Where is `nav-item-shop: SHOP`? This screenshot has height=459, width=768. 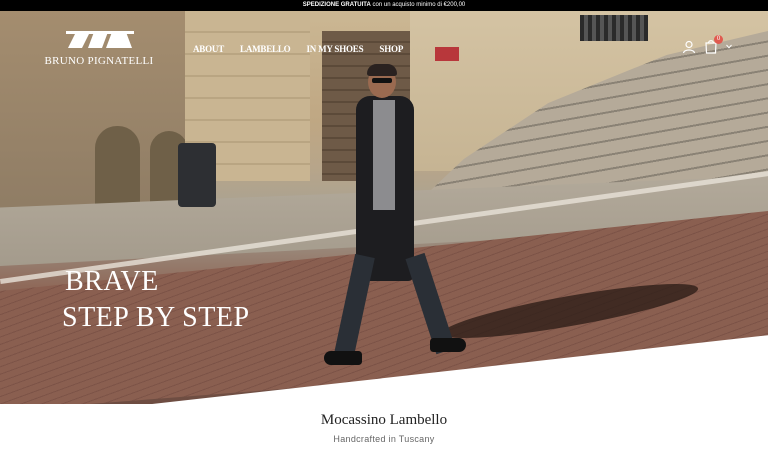
nav-item-shop: SHOP is located at coordinates (391, 49).